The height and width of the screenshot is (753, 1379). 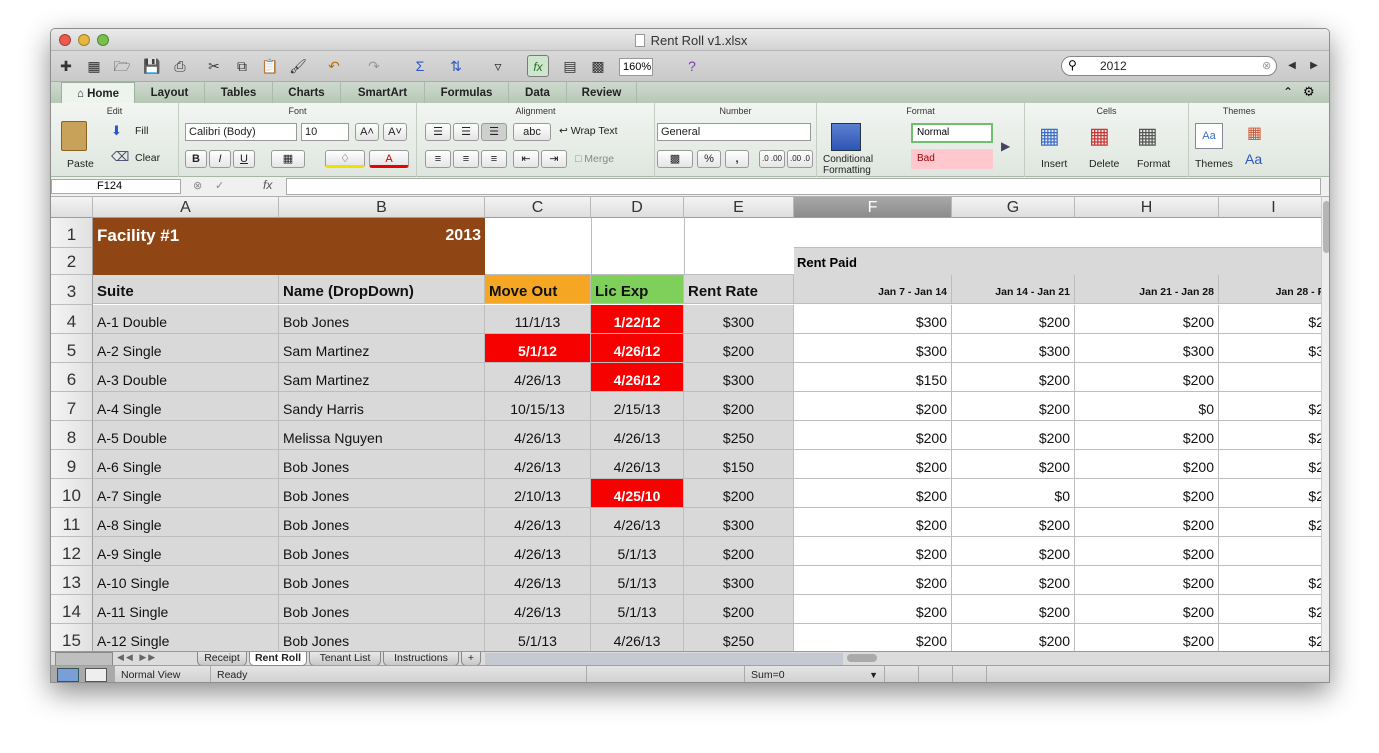 I want to click on print-icon: ⎙, so click(x=180, y=66).